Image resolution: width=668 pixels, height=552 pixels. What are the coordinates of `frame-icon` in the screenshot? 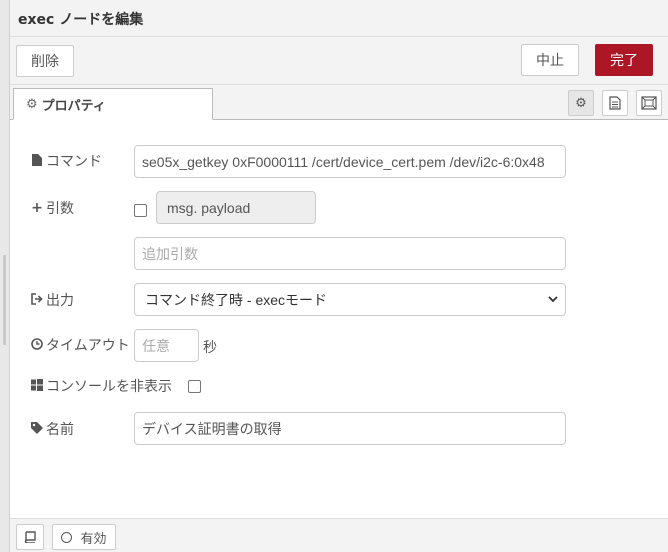 It's located at (649, 103).